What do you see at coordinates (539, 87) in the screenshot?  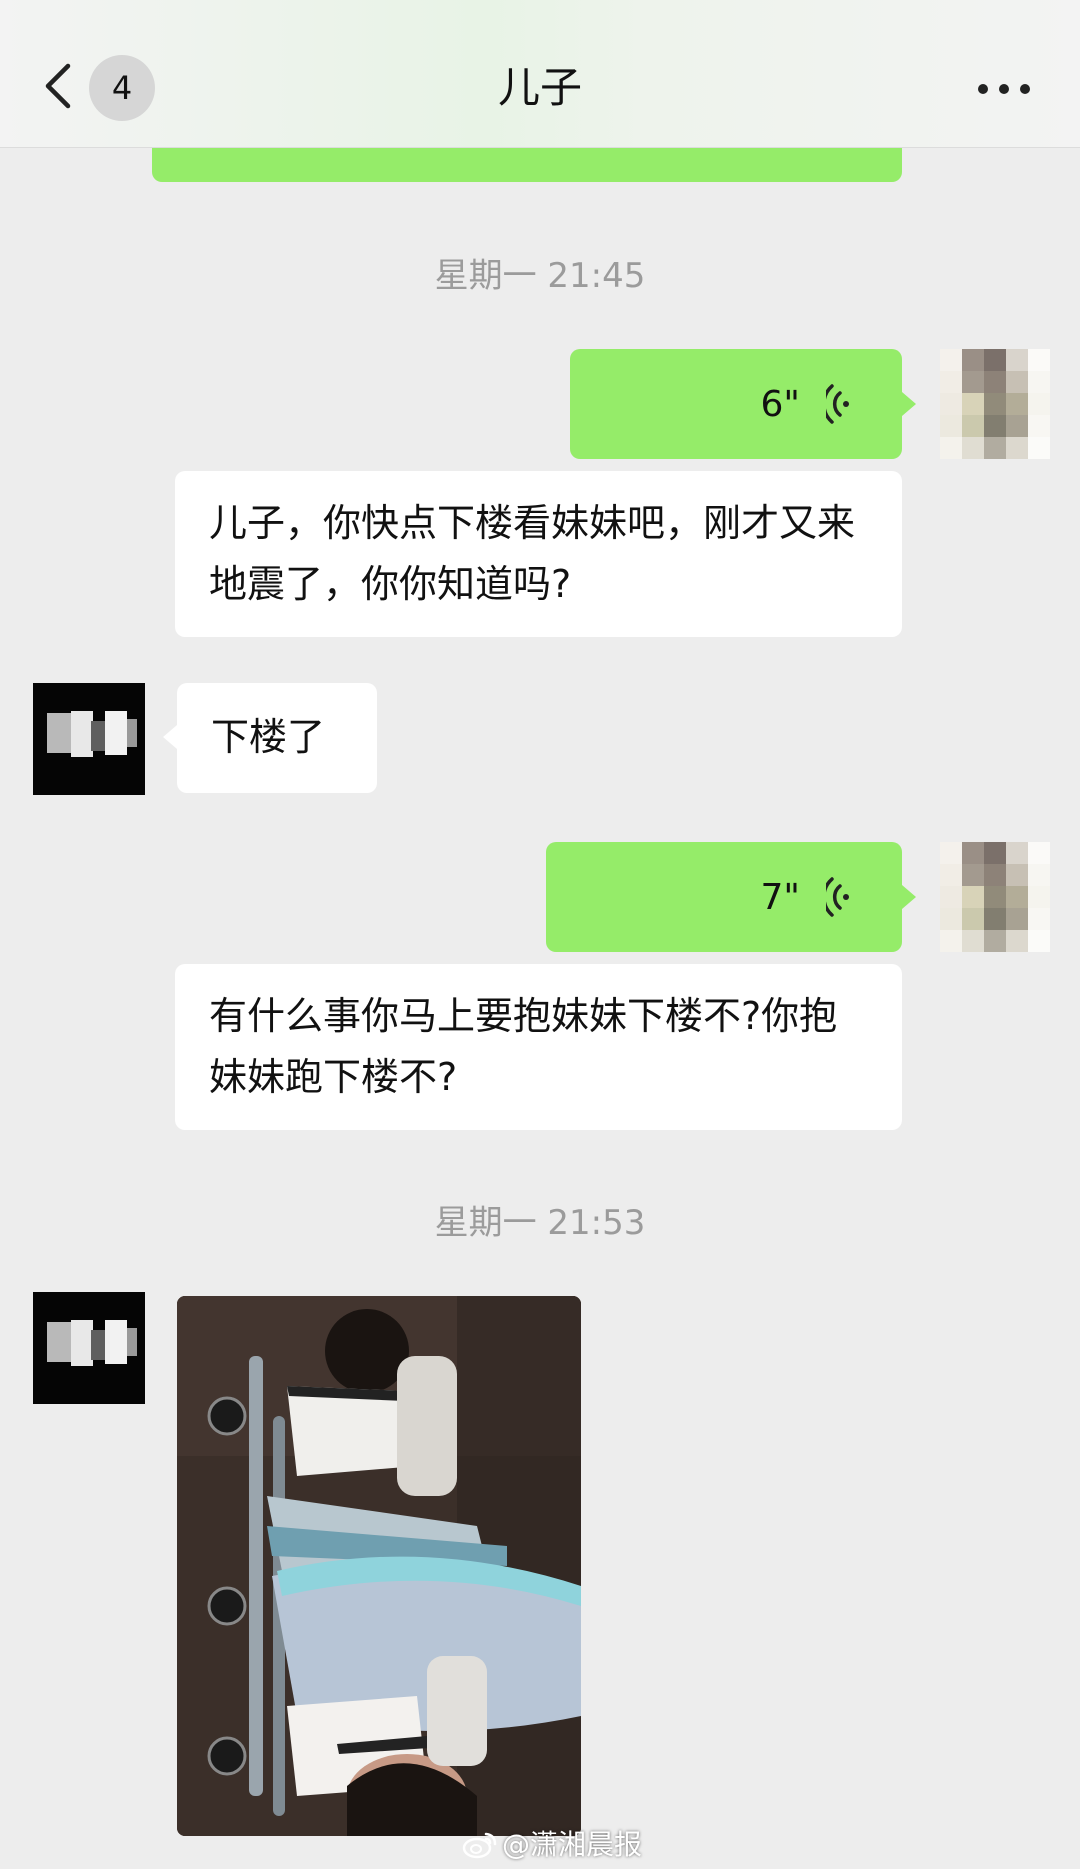 I see `chat-title: 儿子` at bounding box center [539, 87].